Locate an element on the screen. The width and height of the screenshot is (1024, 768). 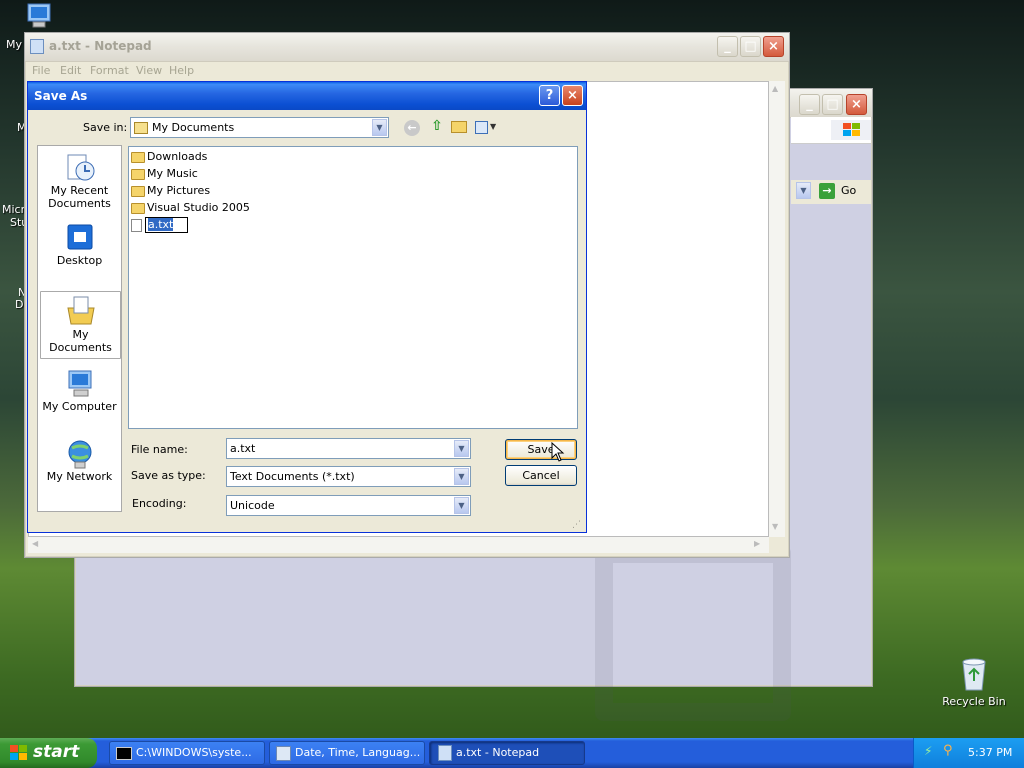
recycle-bin-icon is located at coordinates (974, 674).